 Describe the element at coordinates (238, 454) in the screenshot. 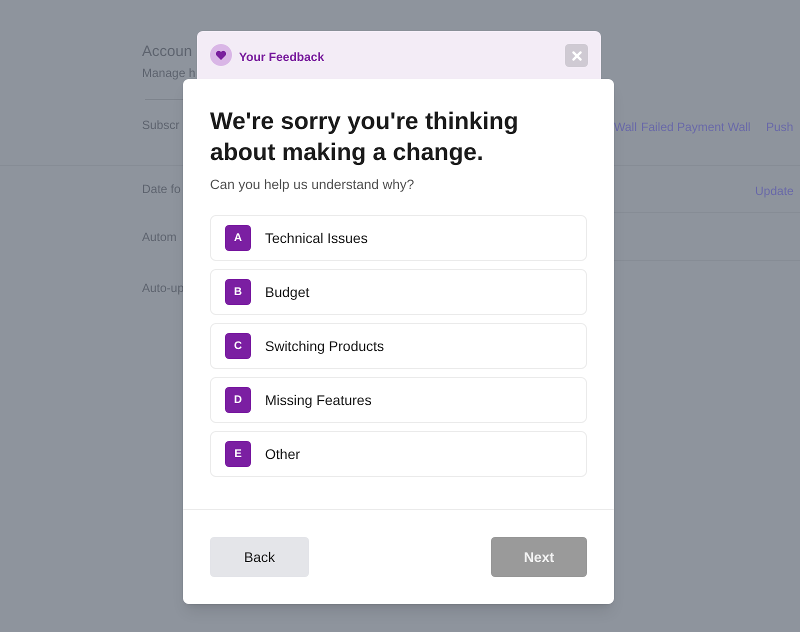

I see `option-key: E` at that location.